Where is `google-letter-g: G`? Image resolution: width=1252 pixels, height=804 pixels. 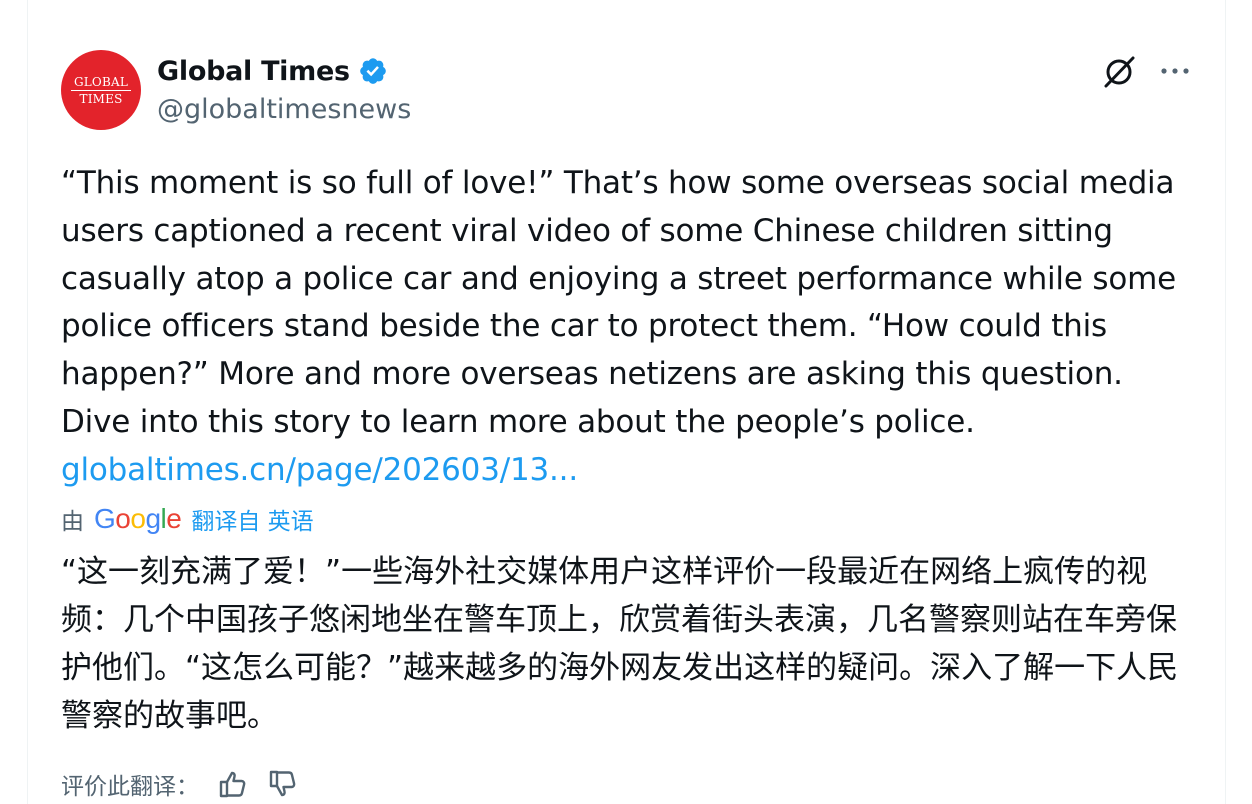 google-letter-g: G is located at coordinates (105, 518).